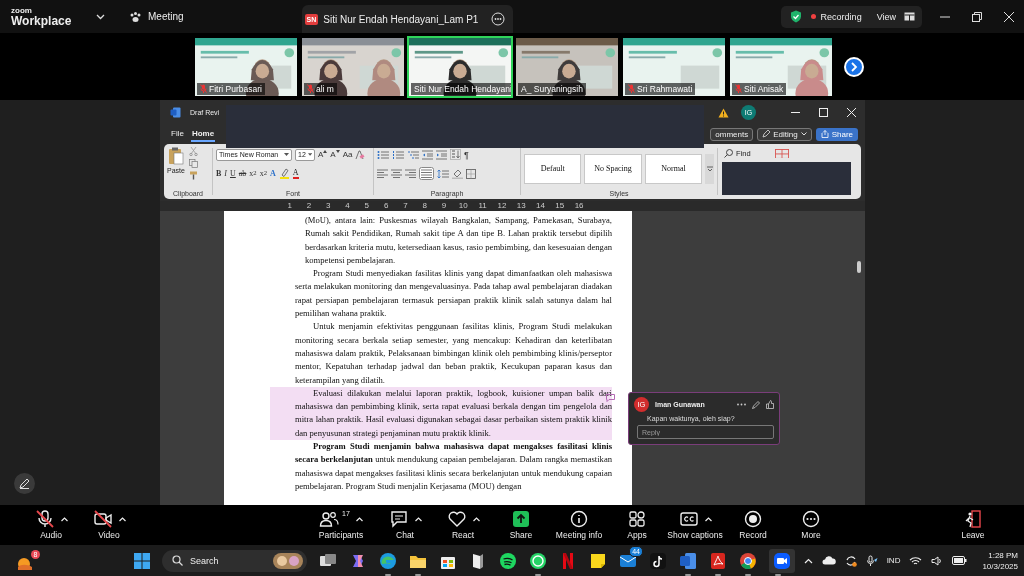 The width and height of the screenshot is (1024, 576). Describe the element at coordinates (401, 19) in the screenshot. I see `share-title: Siti Nur Endah Hendayani_Lam P1` at that location.